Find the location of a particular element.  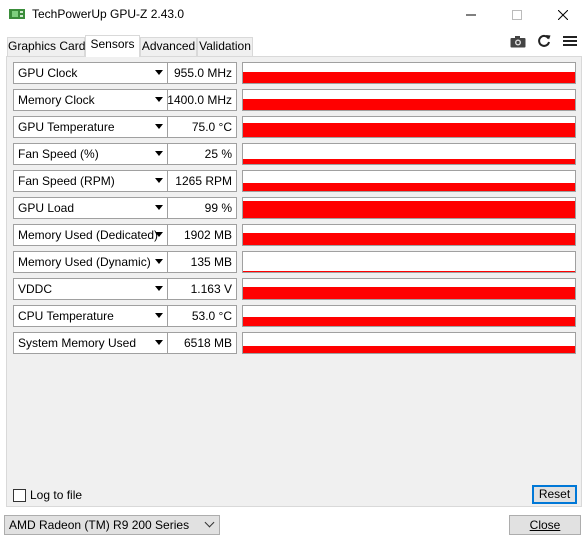

sensor-row: Fan Speed (RPM) 1265 RPM is located at coordinates (295, 178).